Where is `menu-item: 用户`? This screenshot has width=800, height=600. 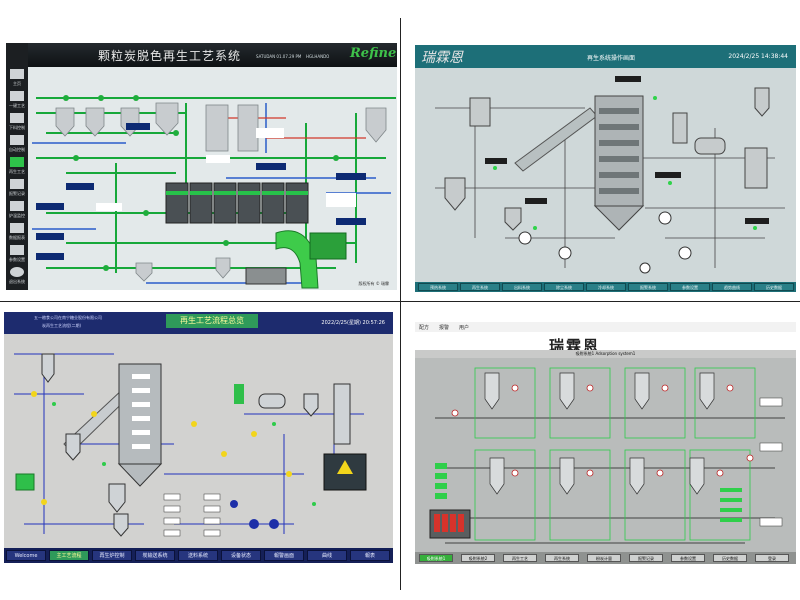 menu-item: 用户 is located at coordinates (464, 327).